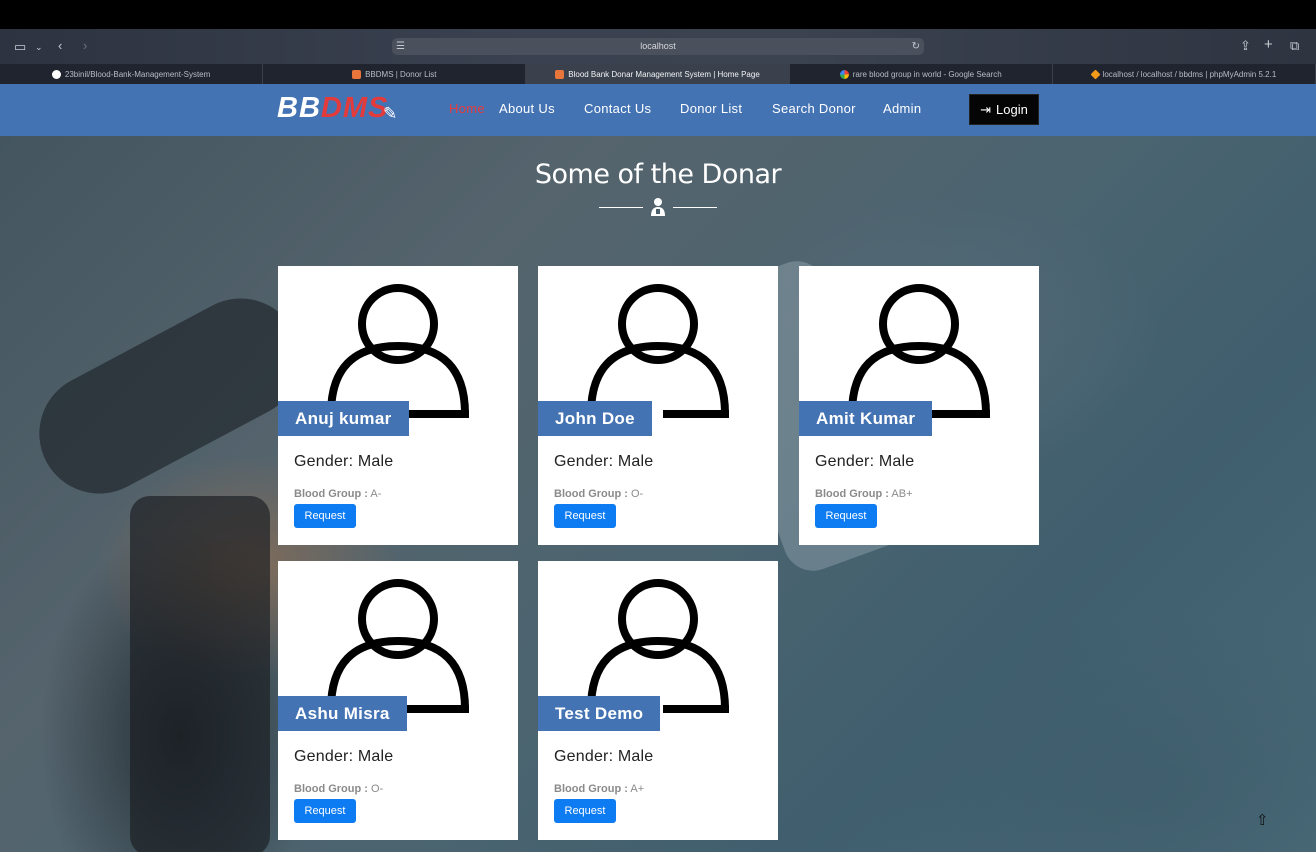 This screenshot has width=1316, height=852. Describe the element at coordinates (56, 74) in the screenshot. I see `github-icon` at that location.